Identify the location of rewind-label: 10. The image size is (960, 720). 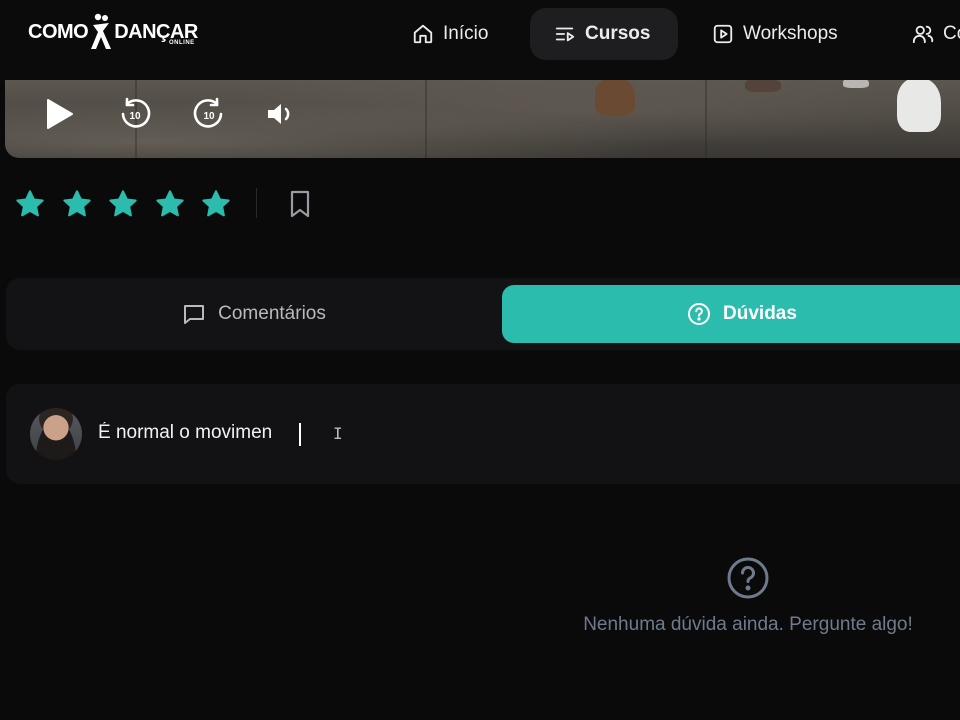
(135, 116).